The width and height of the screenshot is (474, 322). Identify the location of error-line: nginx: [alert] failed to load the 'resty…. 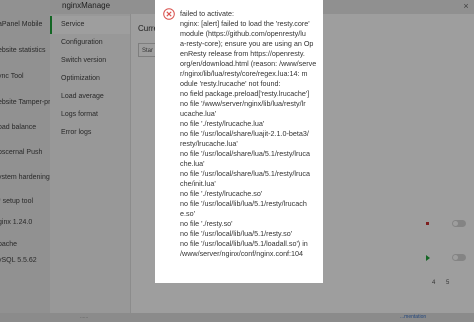
(245, 23).